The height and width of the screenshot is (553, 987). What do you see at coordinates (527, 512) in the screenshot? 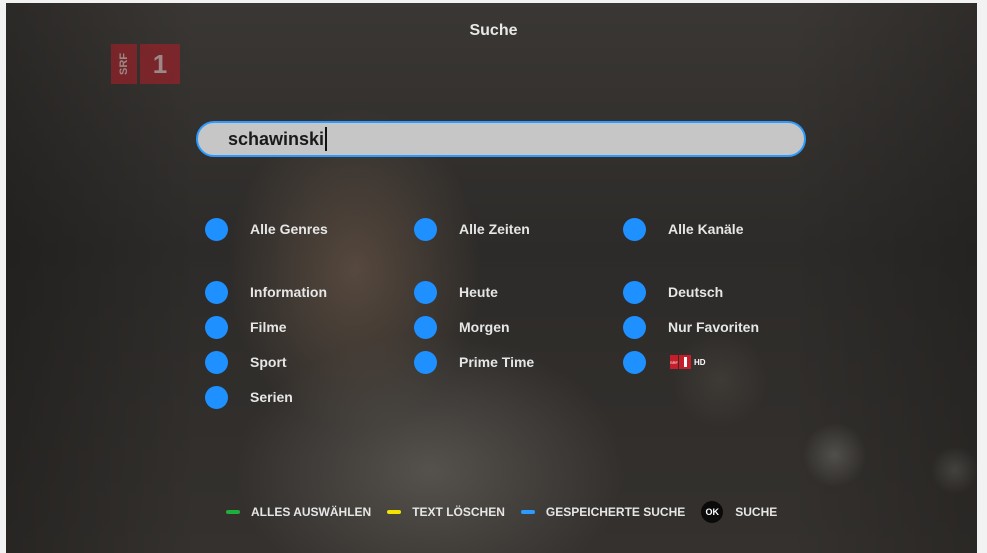
I see `blue-key-icon` at bounding box center [527, 512].